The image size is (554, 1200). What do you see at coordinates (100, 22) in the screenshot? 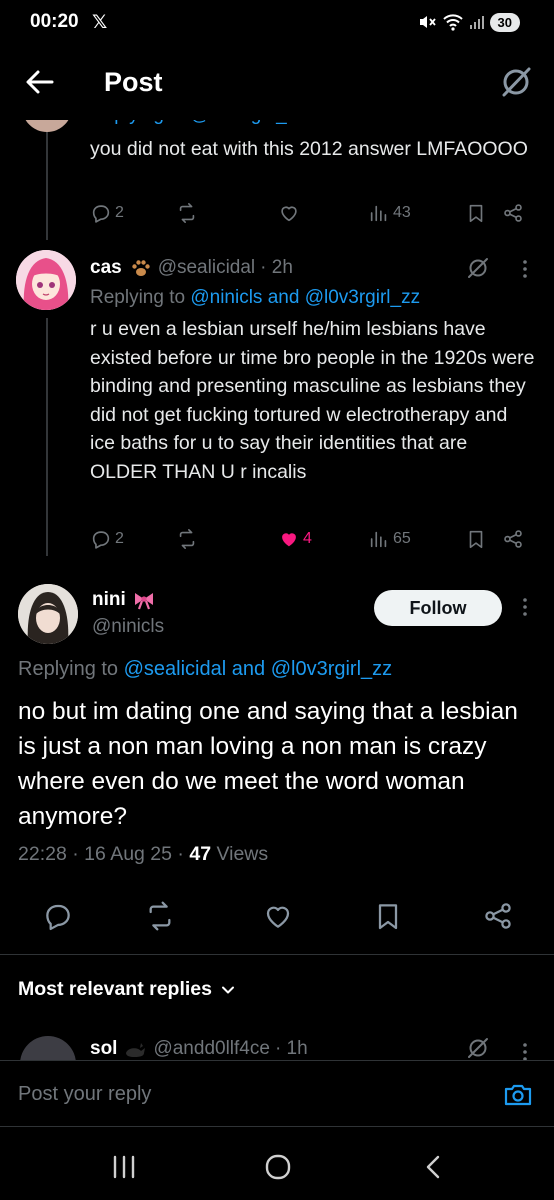
I see `x-notification-icon: 𝕏` at bounding box center [100, 22].